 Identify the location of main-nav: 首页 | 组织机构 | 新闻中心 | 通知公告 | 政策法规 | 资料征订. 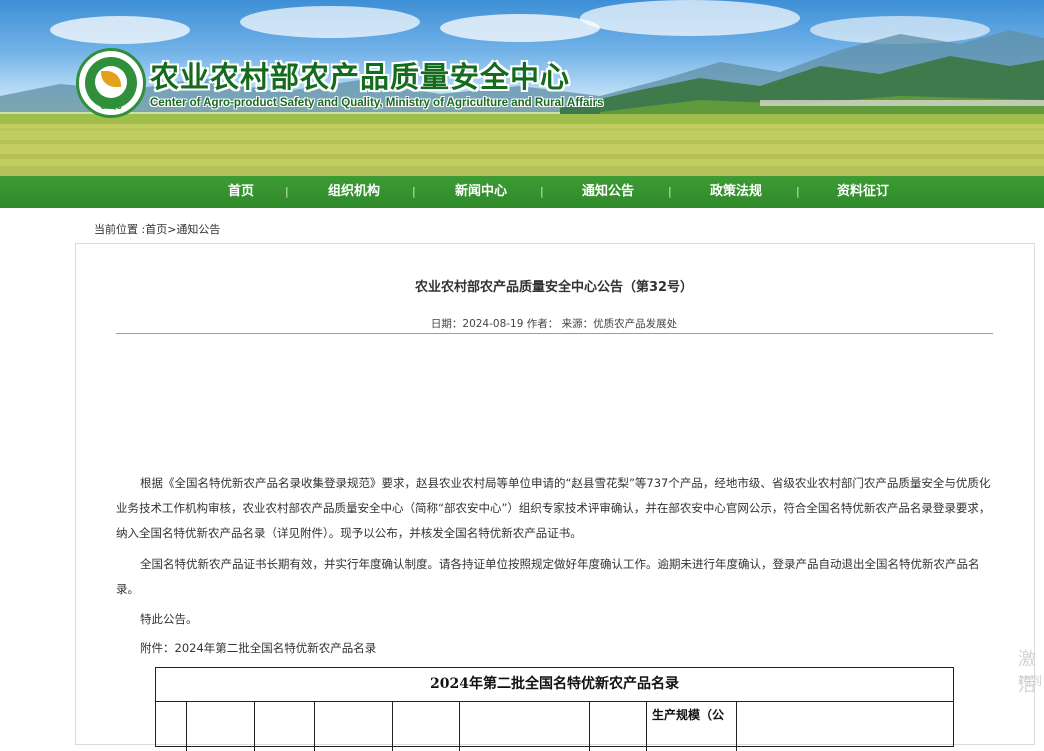
(522, 192).